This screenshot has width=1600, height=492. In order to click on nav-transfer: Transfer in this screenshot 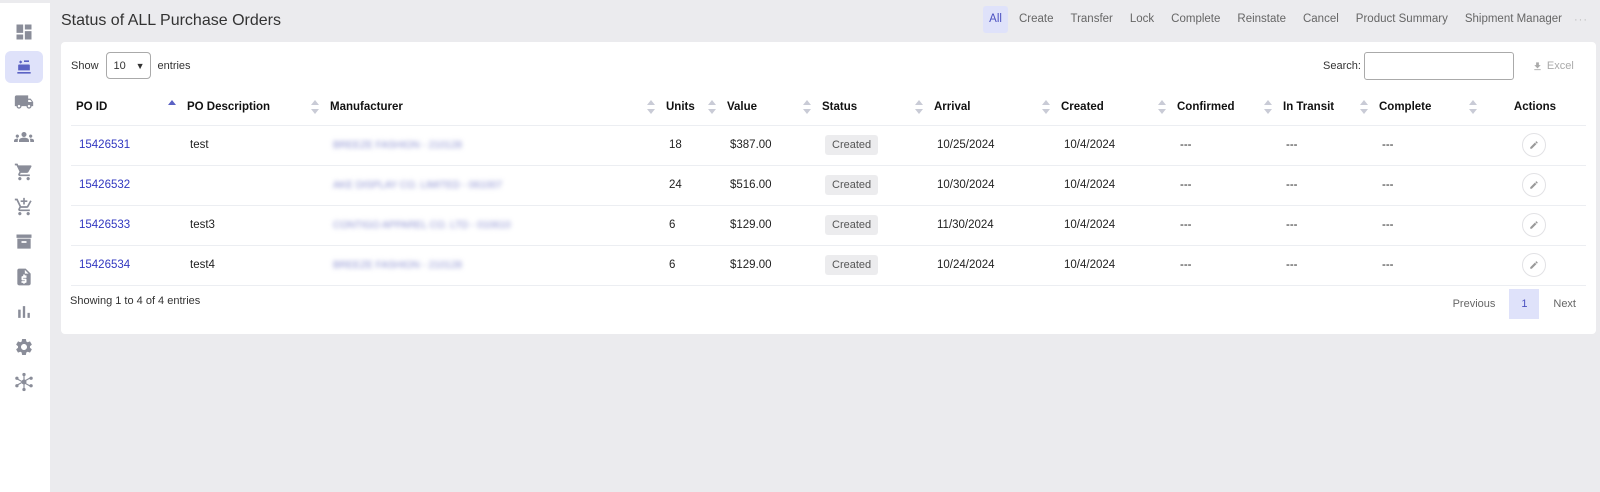, I will do `click(1091, 19)`.